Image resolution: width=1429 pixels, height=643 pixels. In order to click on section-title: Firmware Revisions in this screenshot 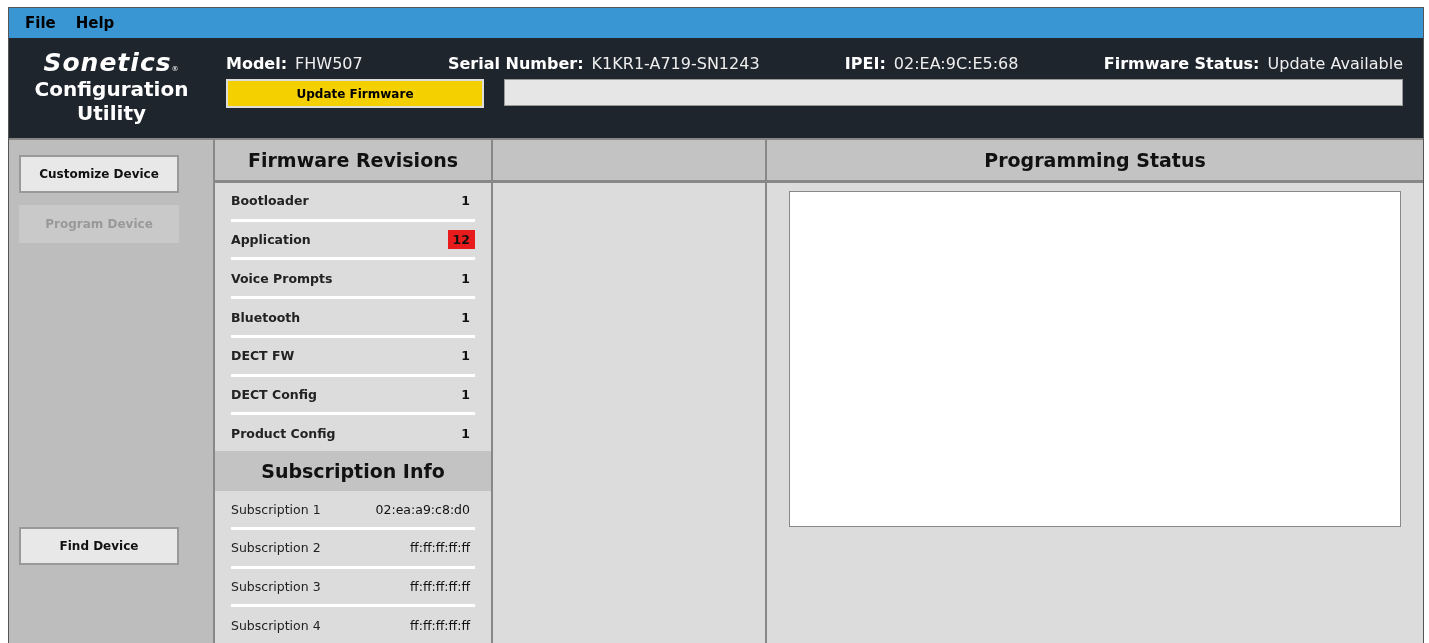, I will do `click(353, 161)`.